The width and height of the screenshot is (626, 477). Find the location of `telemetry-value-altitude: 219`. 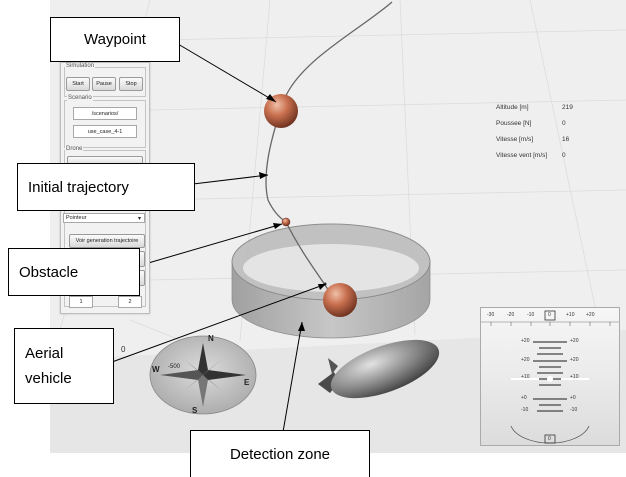

telemetry-value-altitude: 219 is located at coordinates (567, 107).